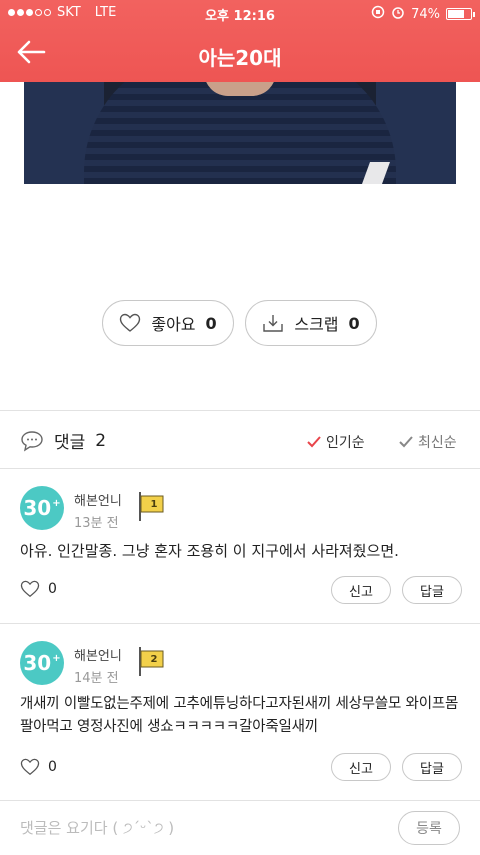  What do you see at coordinates (398, 14) in the screenshot?
I see `alarm-icon` at bounding box center [398, 14].